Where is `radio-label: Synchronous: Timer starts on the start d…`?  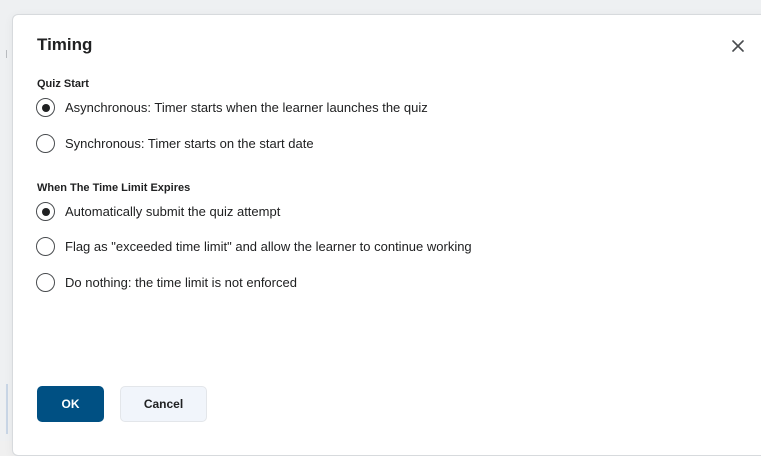
radio-label: Synchronous: Timer starts on the start d… is located at coordinates (189, 143).